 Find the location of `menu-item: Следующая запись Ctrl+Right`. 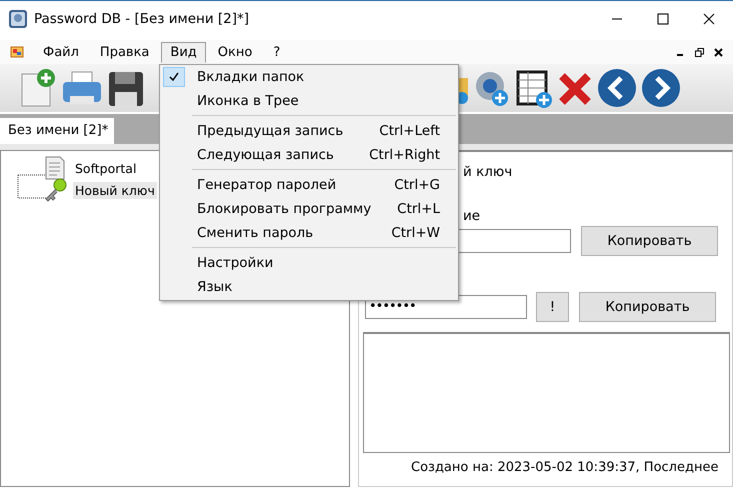

menu-item: Следующая запись Ctrl+Right is located at coordinates (309, 155).